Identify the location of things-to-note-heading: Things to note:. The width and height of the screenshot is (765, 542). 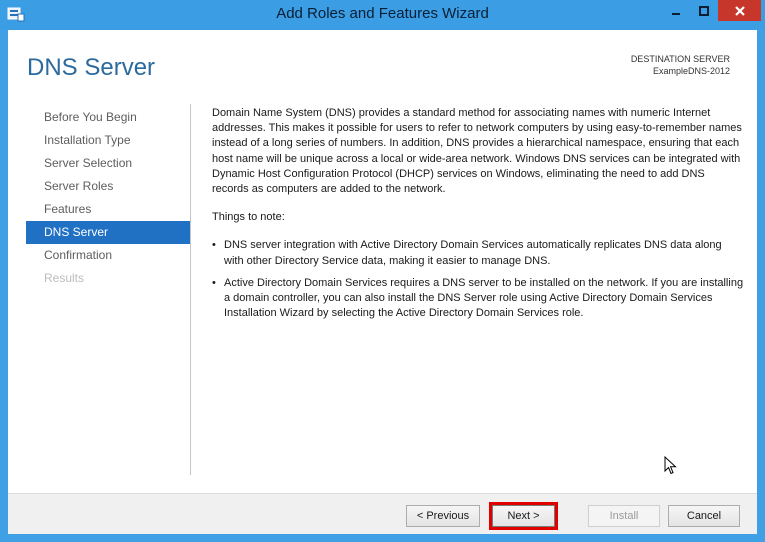
(248, 217).